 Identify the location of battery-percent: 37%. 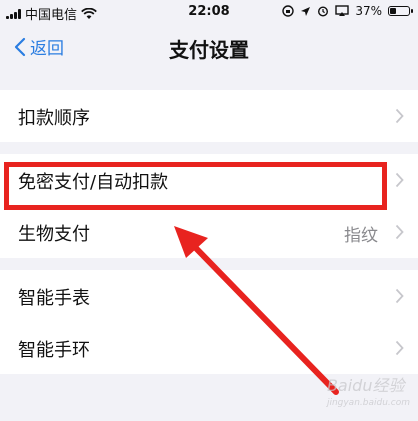
(368, 11).